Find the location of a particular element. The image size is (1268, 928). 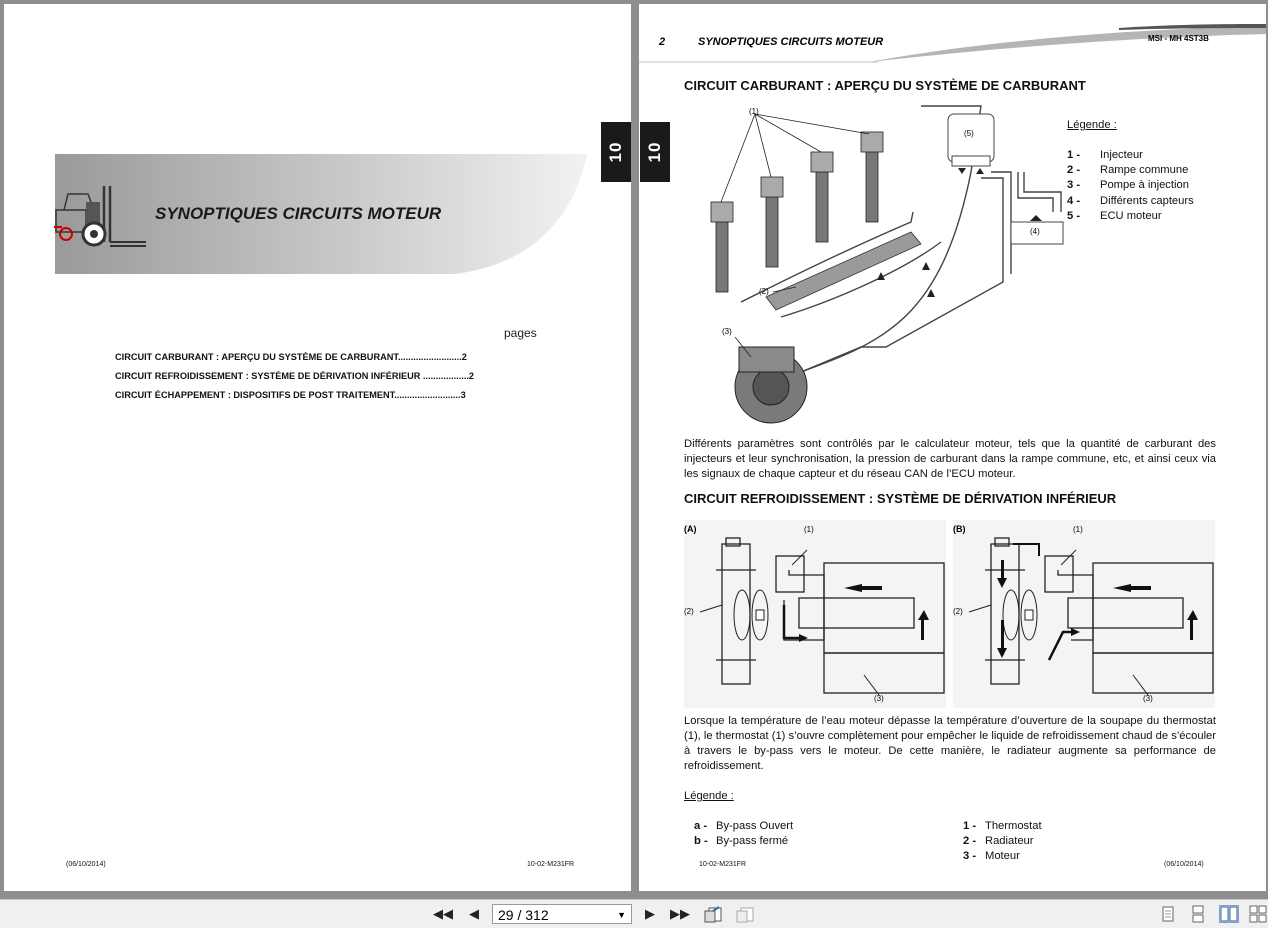

cooling-label-a: (A) is located at coordinates (690, 529).